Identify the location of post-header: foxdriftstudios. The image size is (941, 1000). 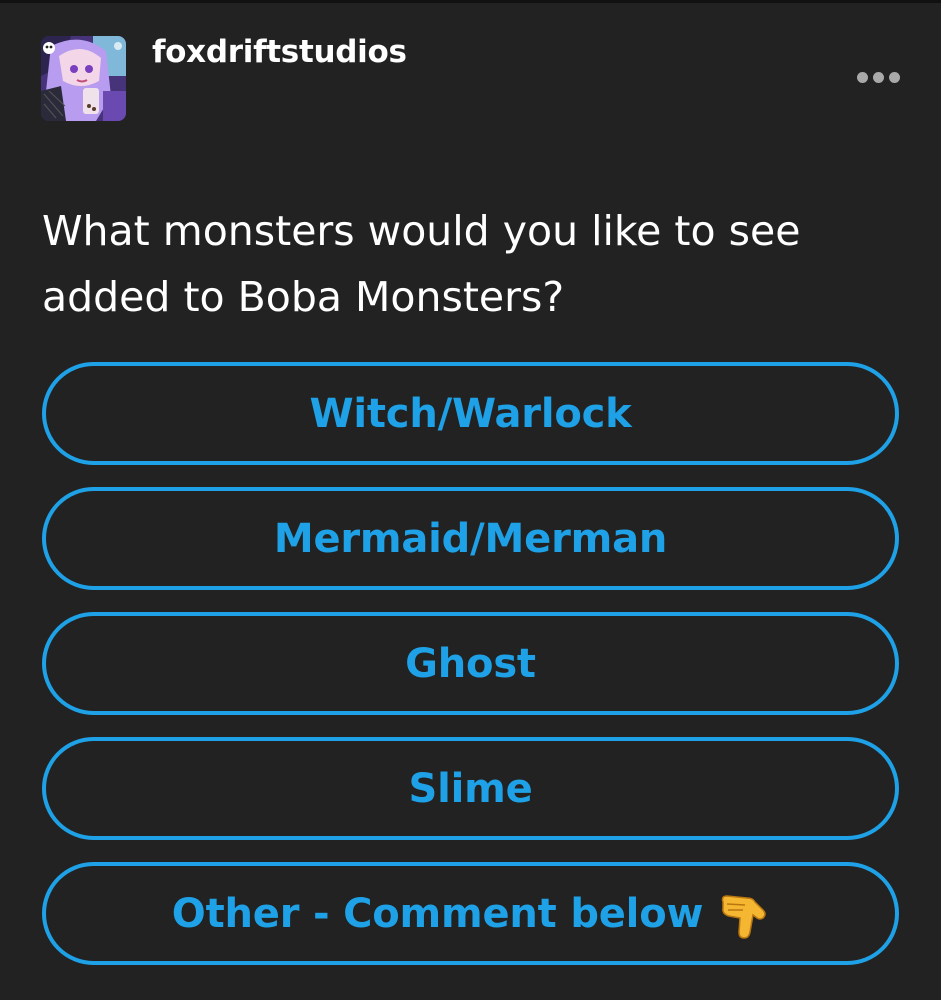
(470, 70).